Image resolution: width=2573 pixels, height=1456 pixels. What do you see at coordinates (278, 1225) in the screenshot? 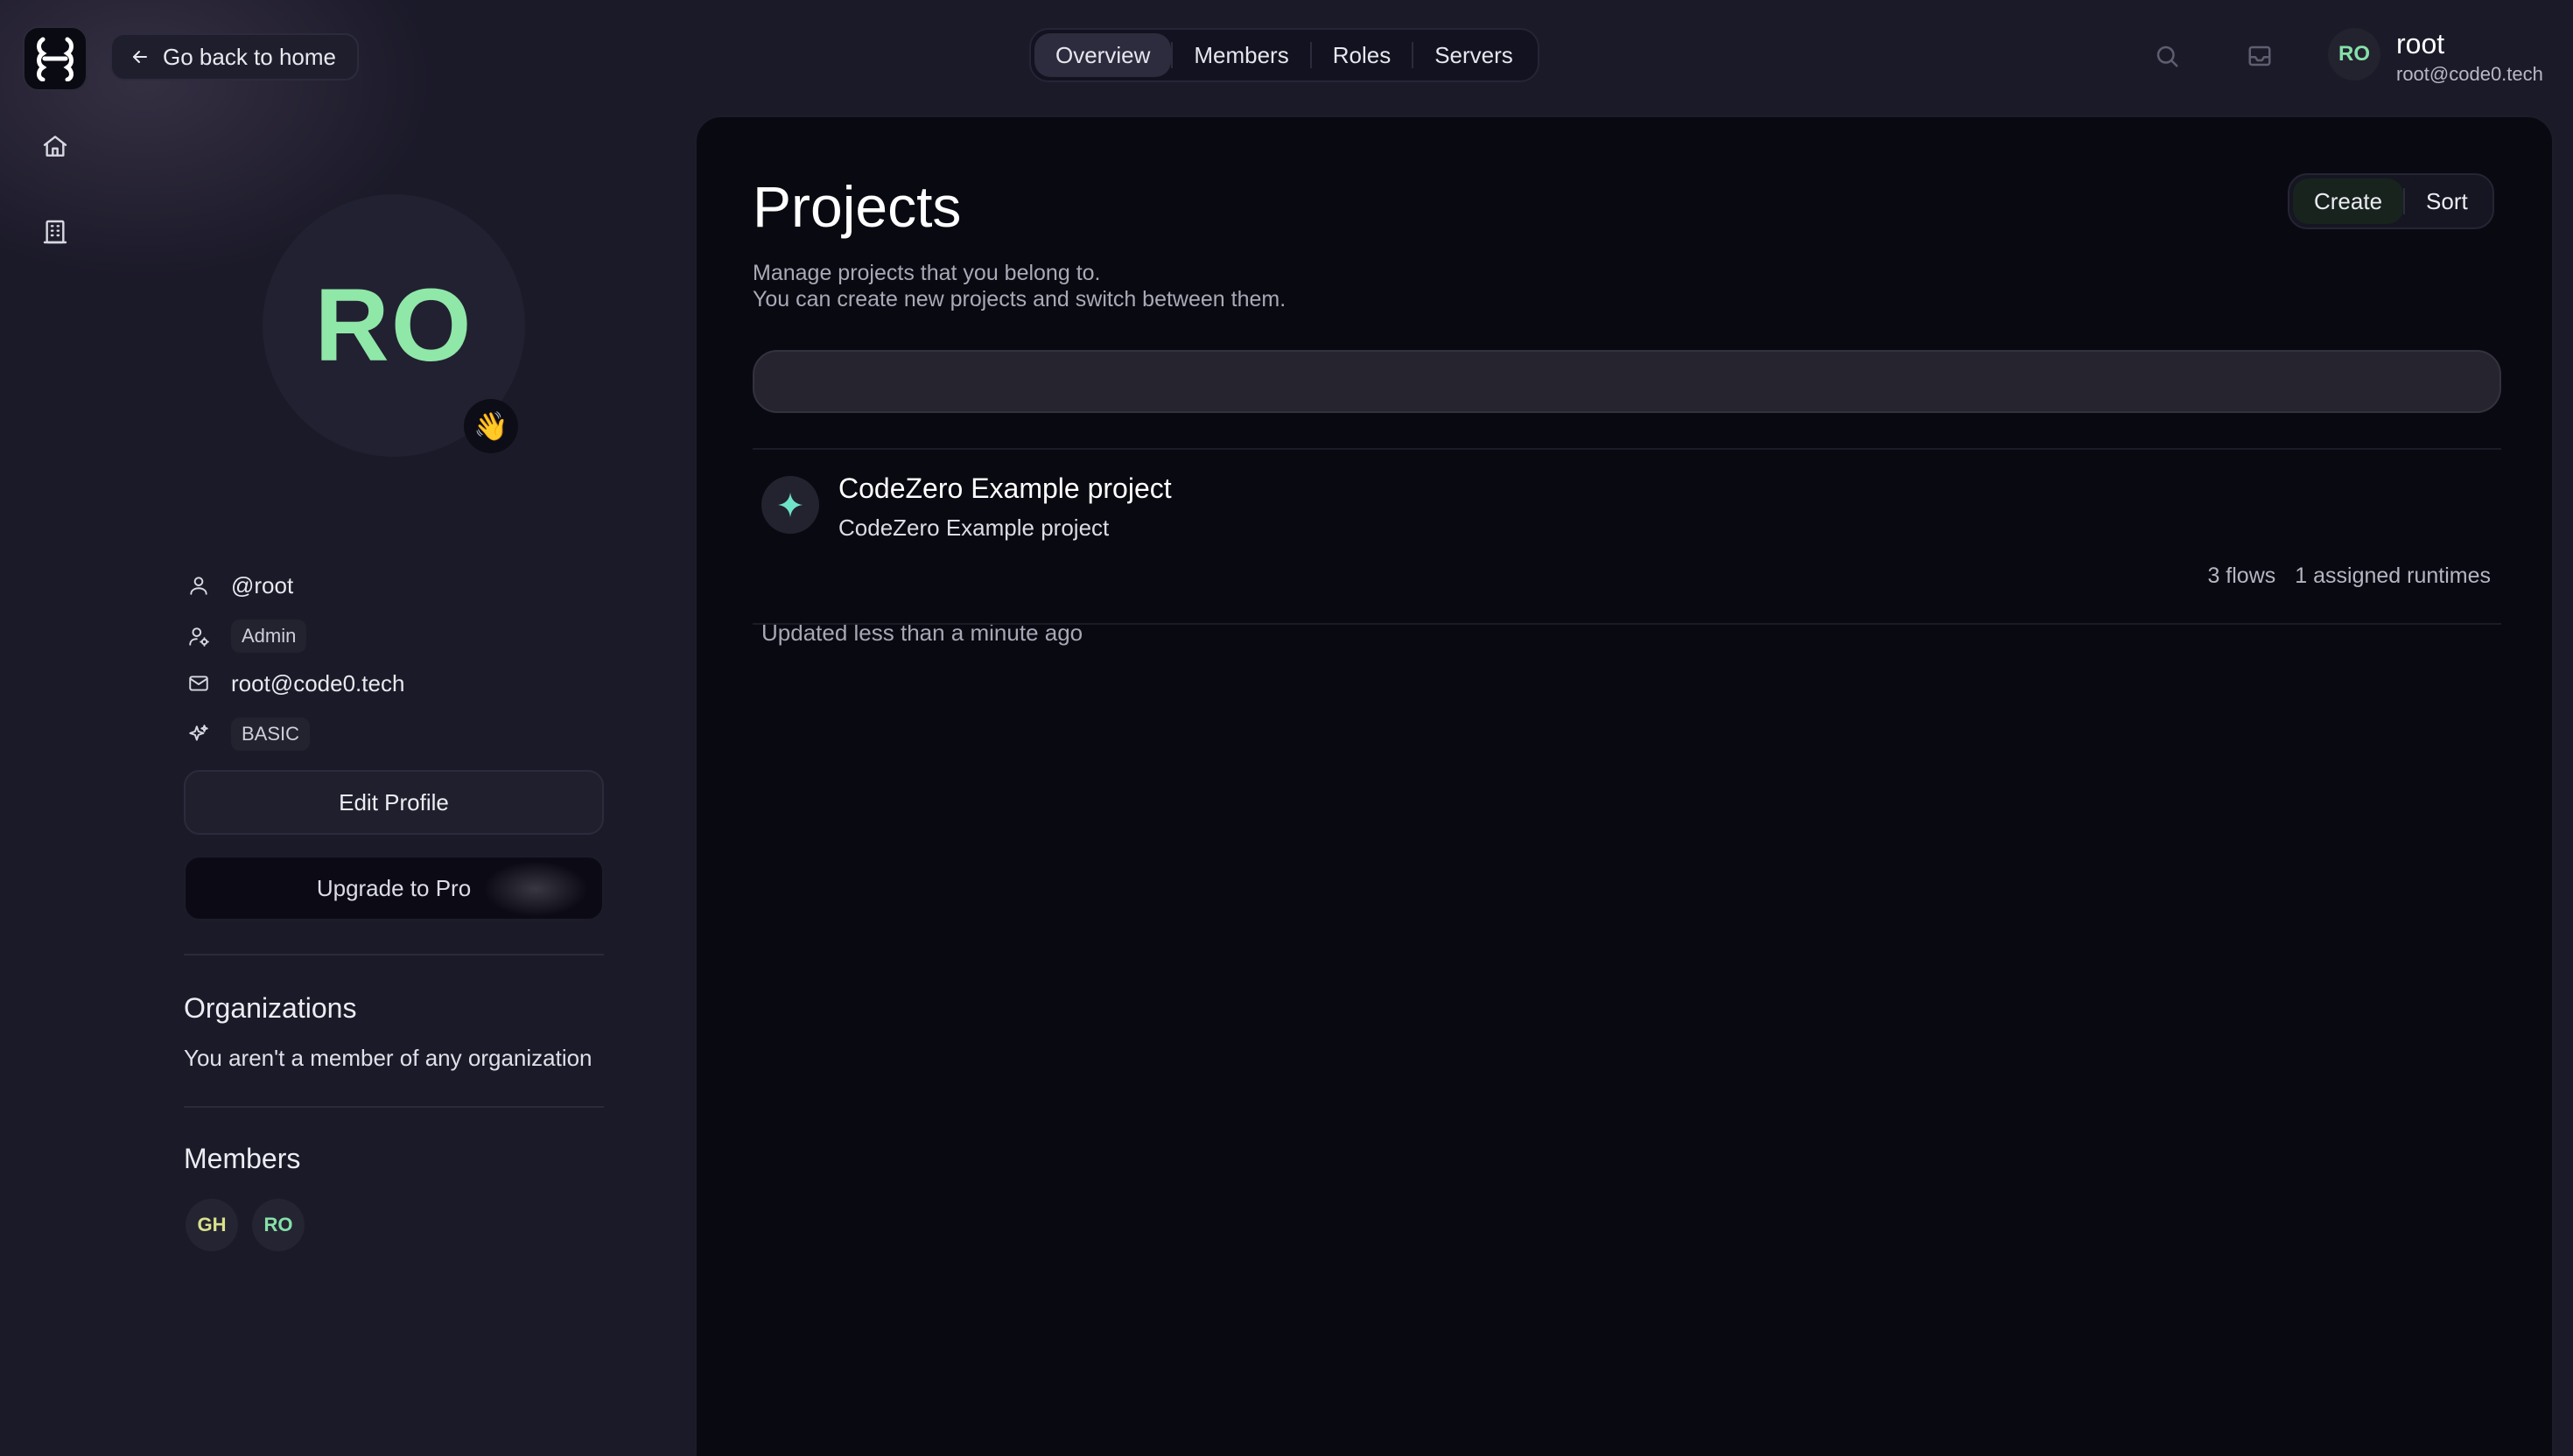
I see `member-avatar: RO` at bounding box center [278, 1225].